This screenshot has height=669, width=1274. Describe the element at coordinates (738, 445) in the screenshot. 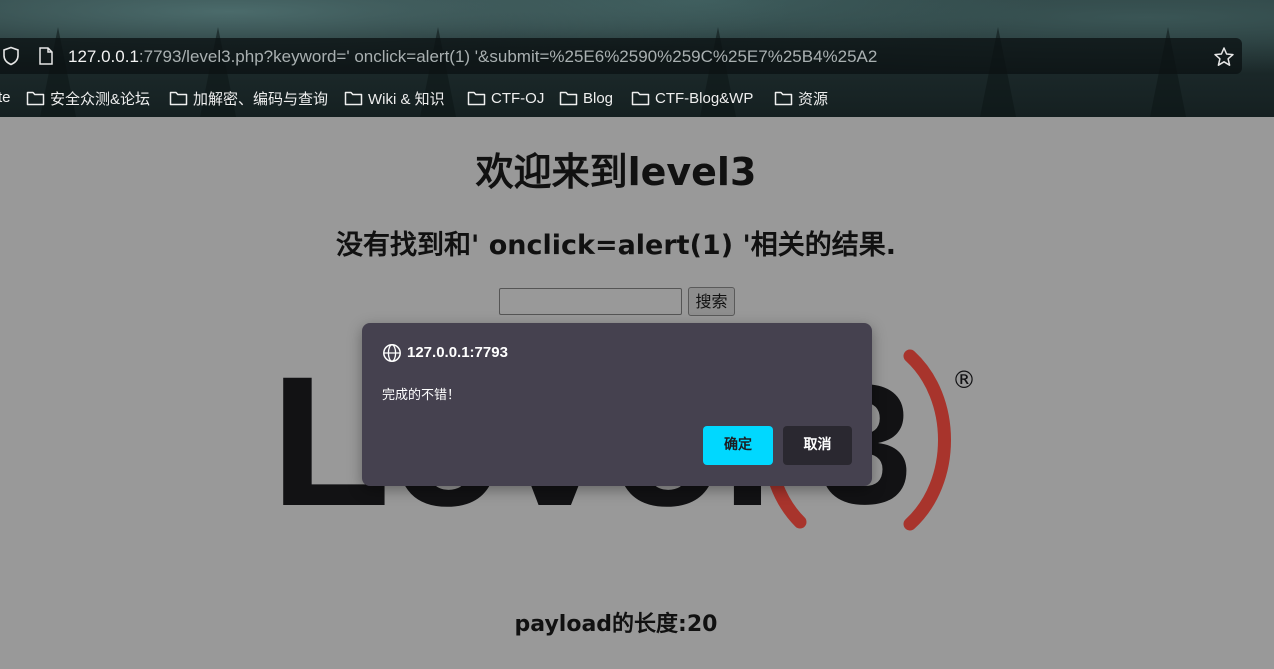

I see `ok-button: 确定` at that location.